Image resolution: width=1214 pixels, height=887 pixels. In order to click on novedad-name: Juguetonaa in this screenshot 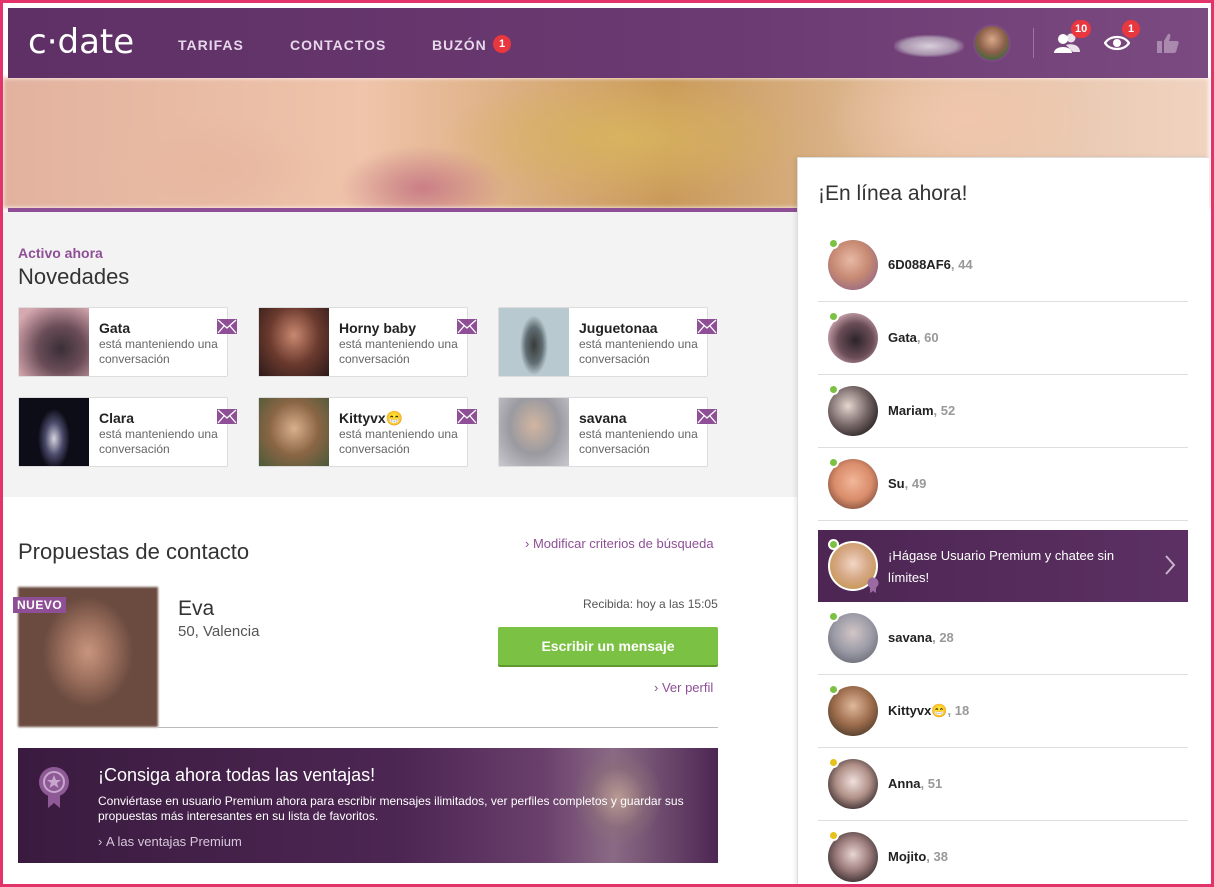, I will do `click(618, 328)`.